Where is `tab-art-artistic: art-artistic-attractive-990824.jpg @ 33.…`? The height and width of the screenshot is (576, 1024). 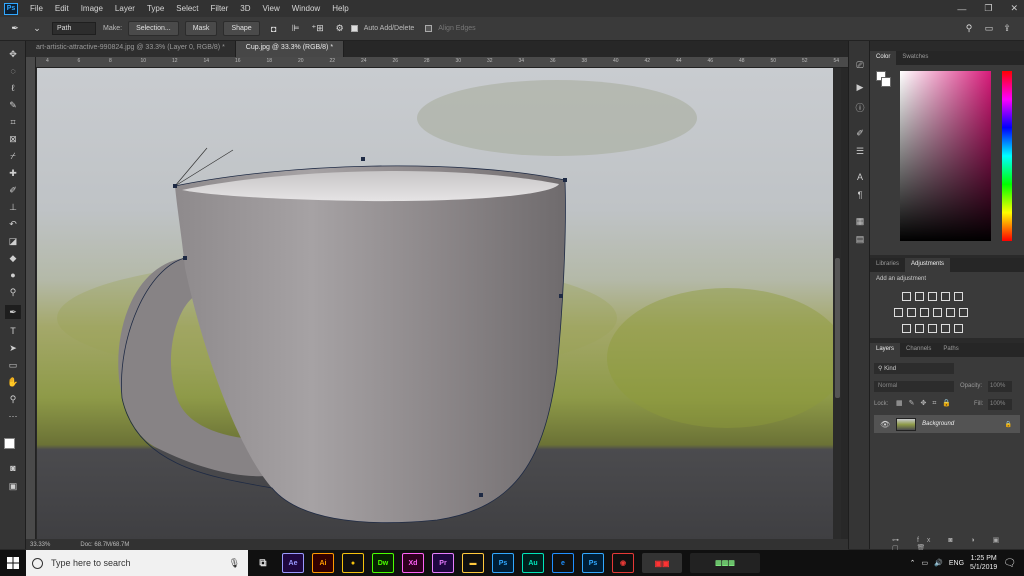
tab-art-artistic: art-artistic-attractive-990824.jpg @ 33.… is located at coordinates (131, 49).